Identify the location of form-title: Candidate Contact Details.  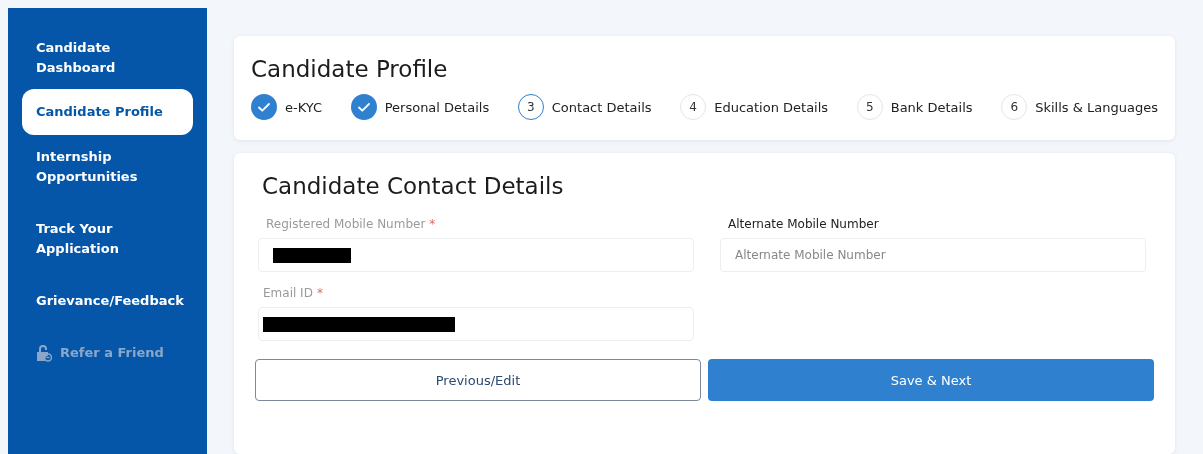
(413, 186).